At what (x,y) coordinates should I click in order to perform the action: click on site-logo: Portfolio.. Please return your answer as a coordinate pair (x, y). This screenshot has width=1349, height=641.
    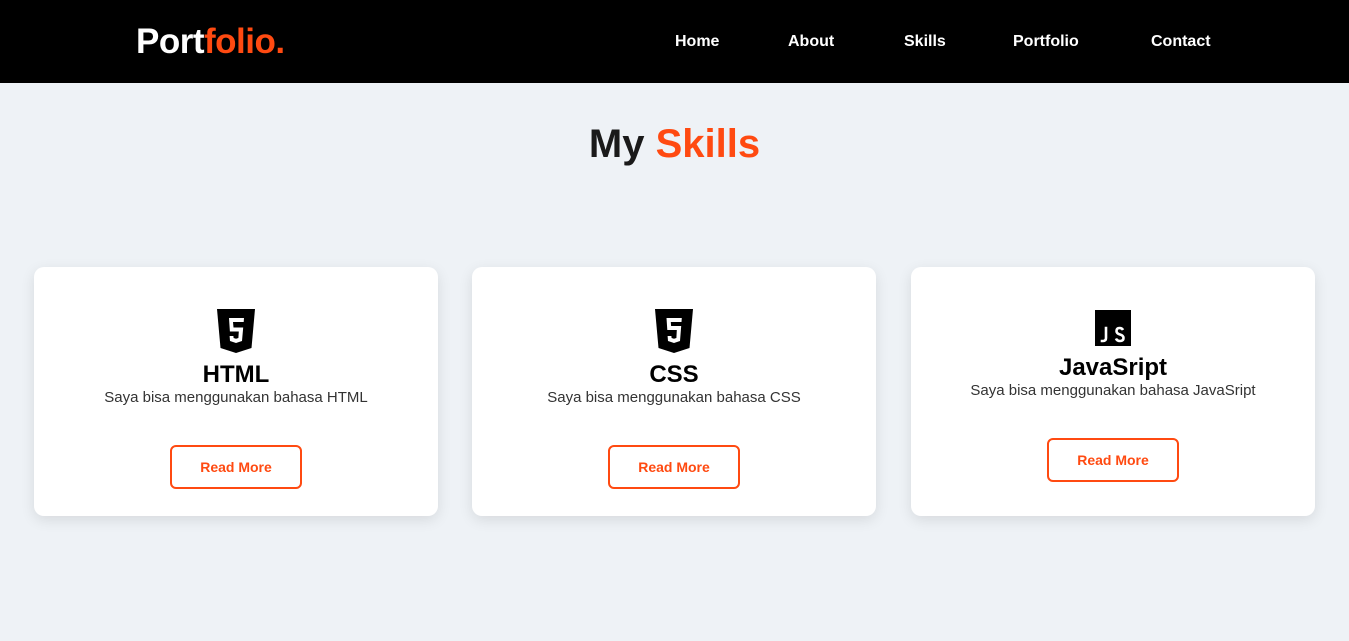
    Looking at the image, I should click on (210, 42).